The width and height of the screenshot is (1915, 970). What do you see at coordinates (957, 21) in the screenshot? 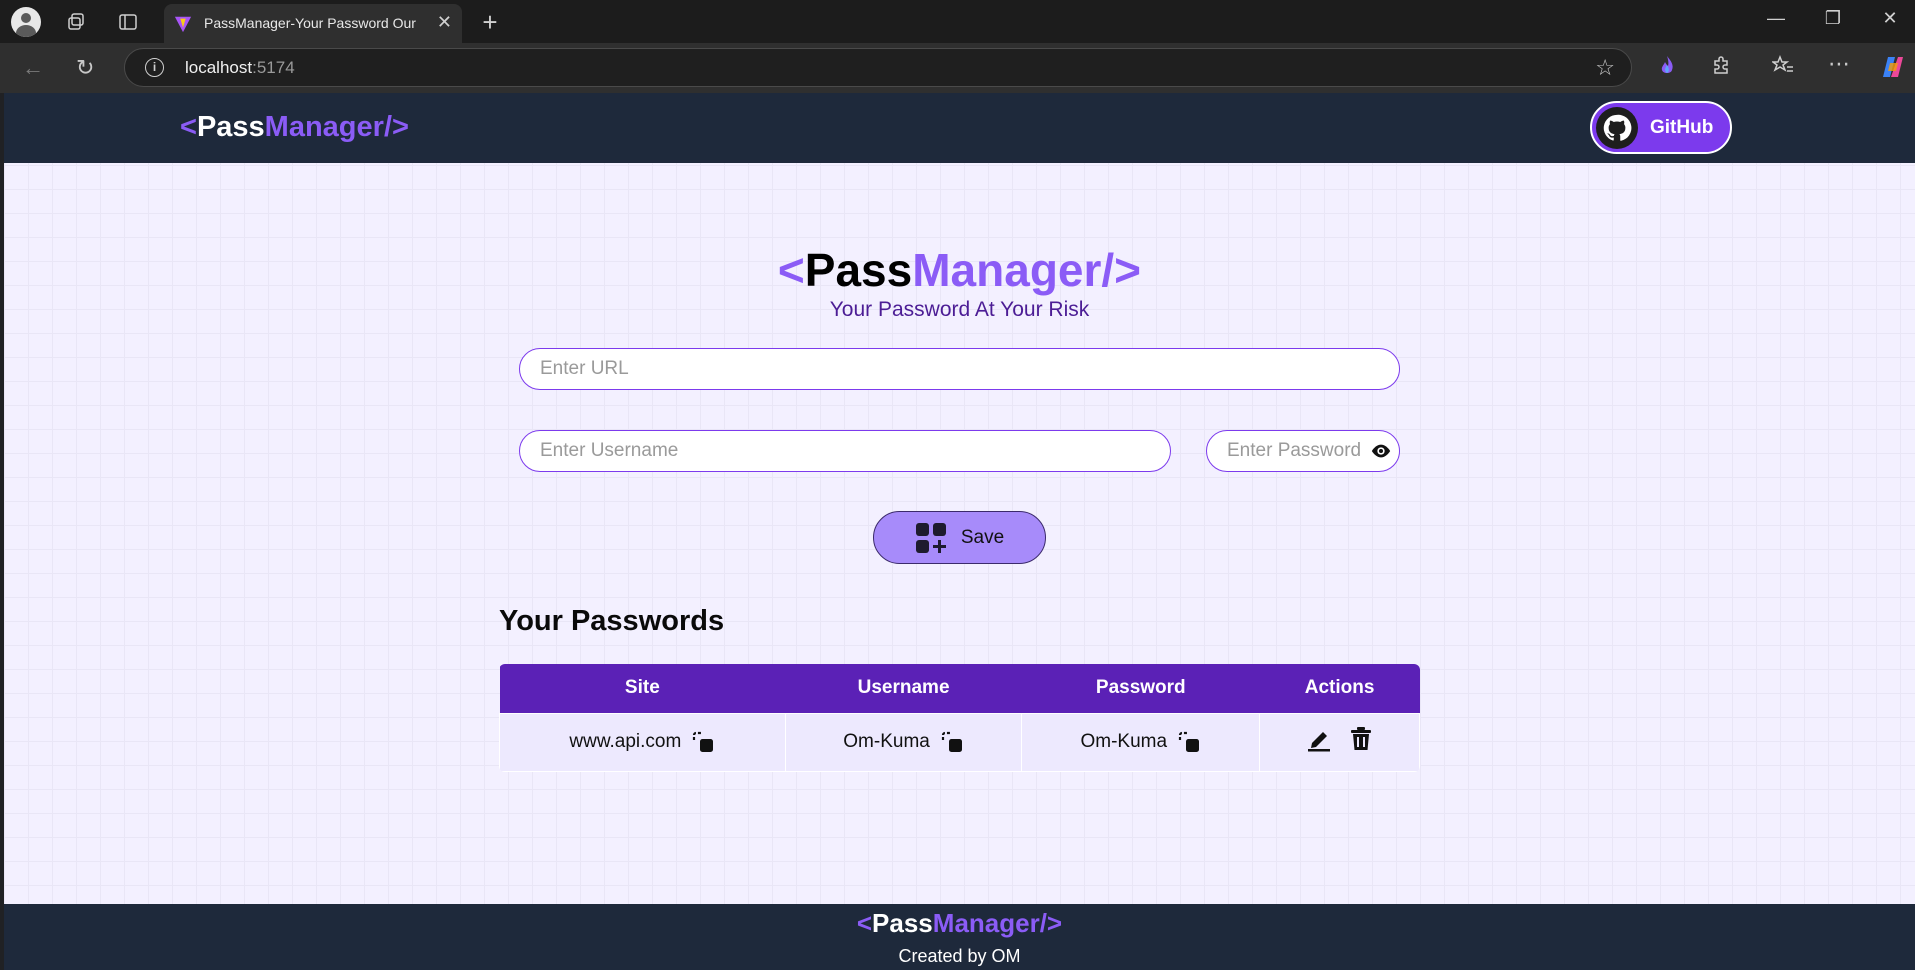
I see `browser-tabstrip: PassManager-Your Password Our ✕ + — ❐ ✕` at bounding box center [957, 21].